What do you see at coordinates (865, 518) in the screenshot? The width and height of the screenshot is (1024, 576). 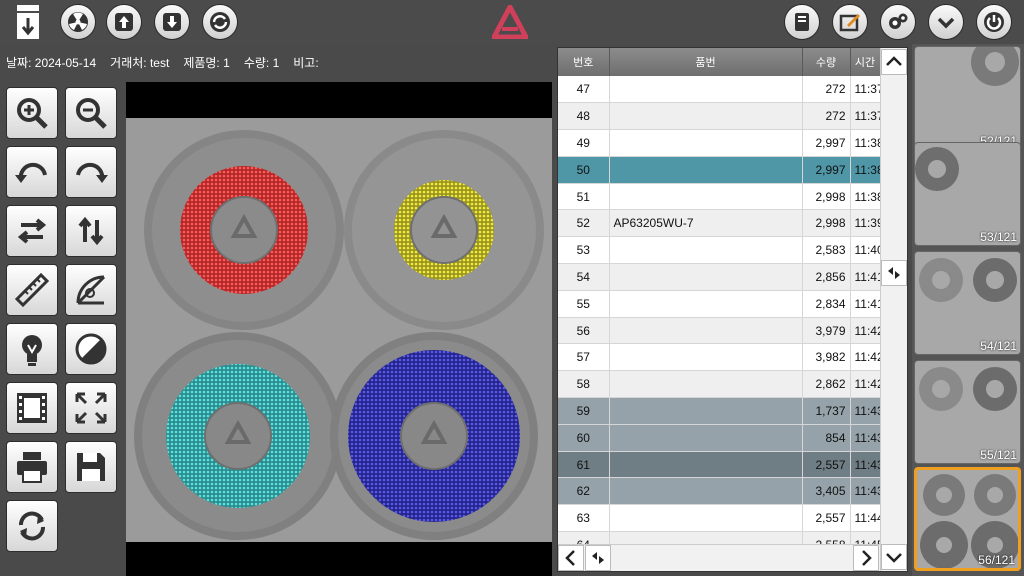 I see `cell-time: 11:44` at bounding box center [865, 518].